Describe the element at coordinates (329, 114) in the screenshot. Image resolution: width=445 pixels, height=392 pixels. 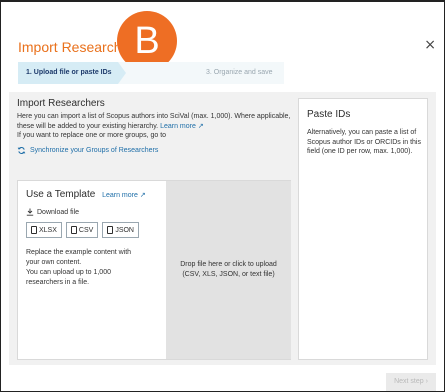
I see `paste-ids-heading: Paste IDs` at that location.